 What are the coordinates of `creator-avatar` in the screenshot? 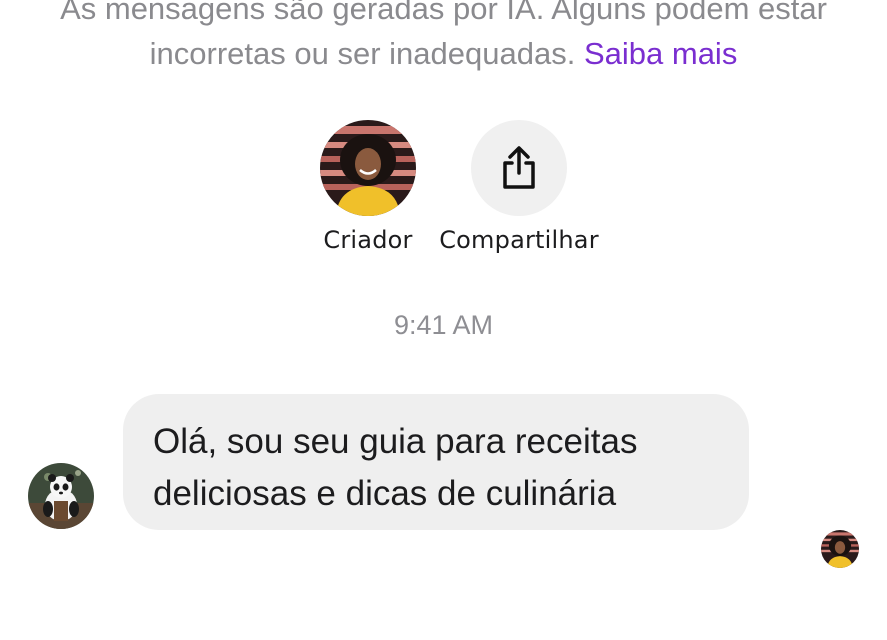 It's located at (368, 168).